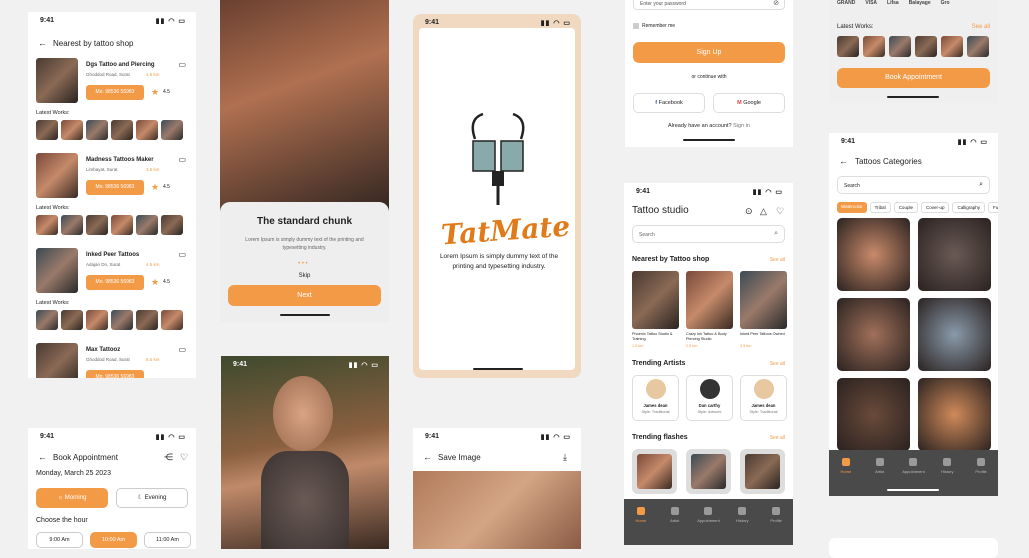 This screenshot has width=1029, height=558. I want to click on nav-item-history: History, so click(742, 526).